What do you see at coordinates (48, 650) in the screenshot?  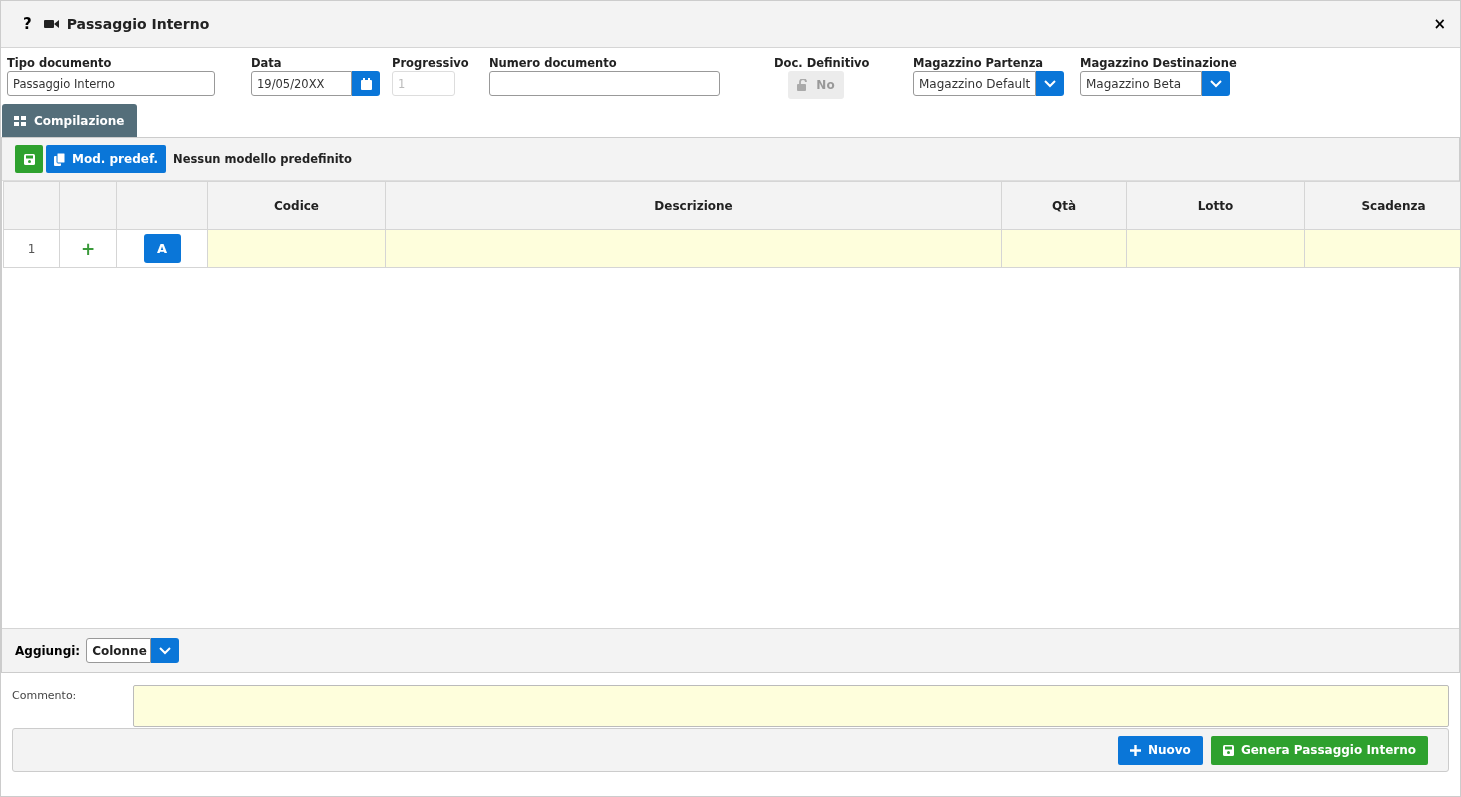 I see `add-label: Aggiungi:` at bounding box center [48, 650].